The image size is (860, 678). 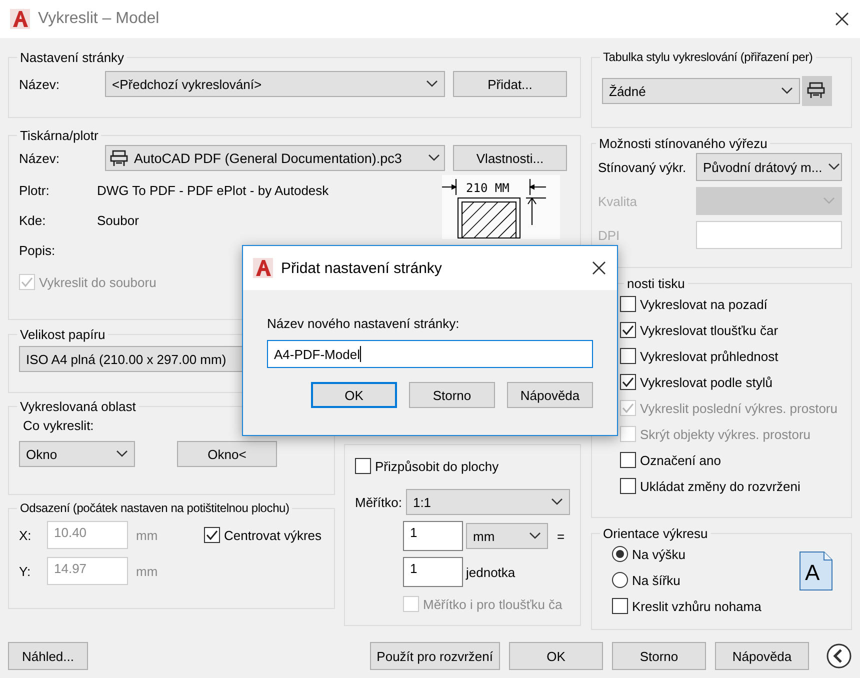 I want to click on group-title: Velikost papíru, so click(x=62, y=334).